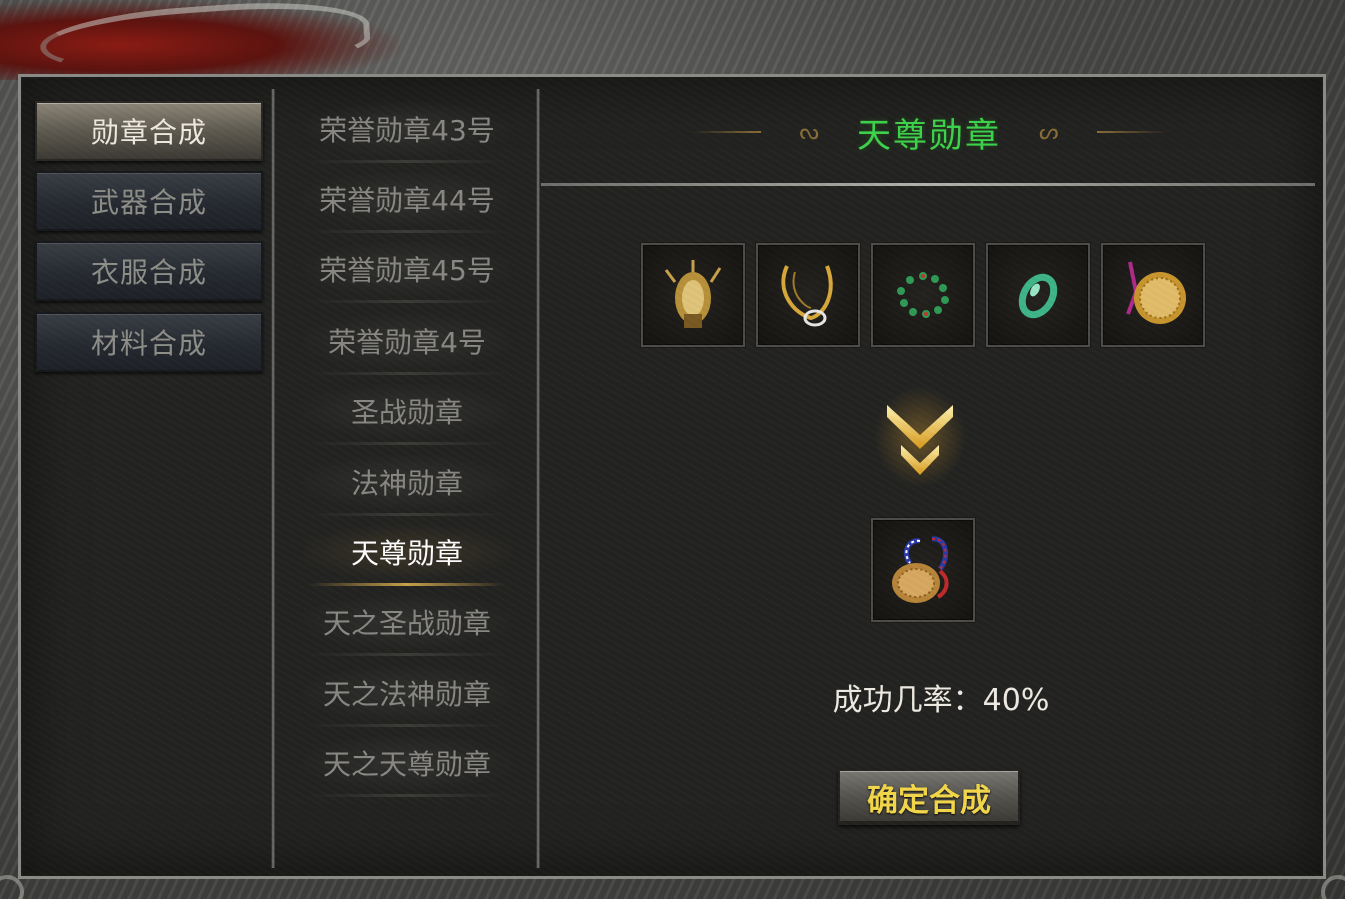 This screenshot has width=1345, height=899. I want to click on title-divider-left, so click(726, 132).